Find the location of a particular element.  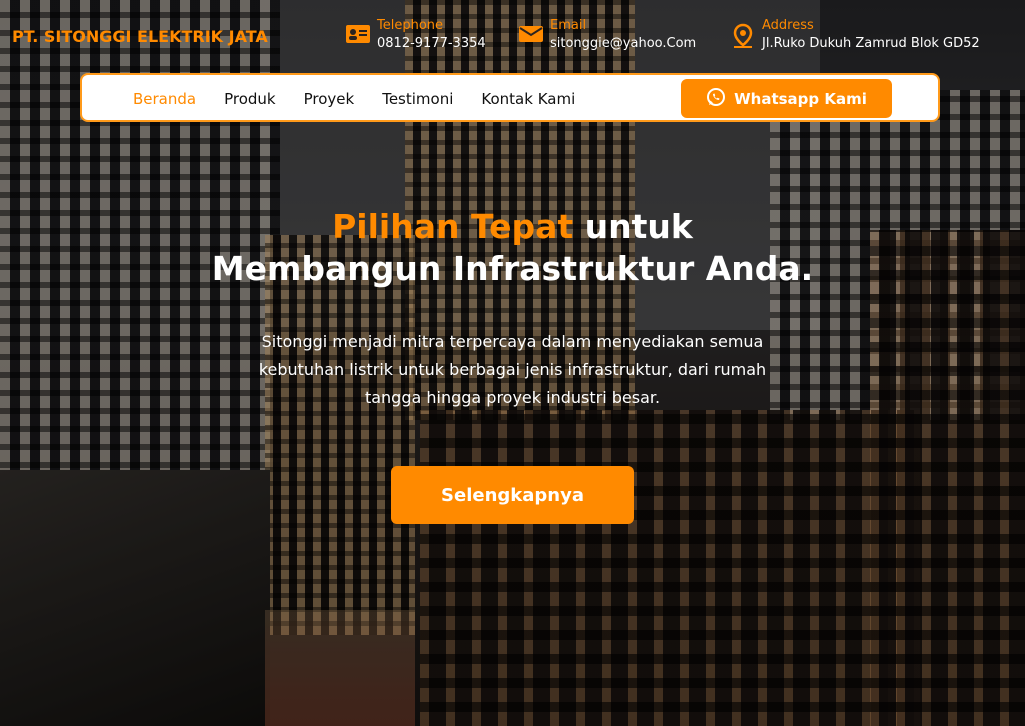

nav-item-testimoni: Testimoni is located at coordinates (417, 99).